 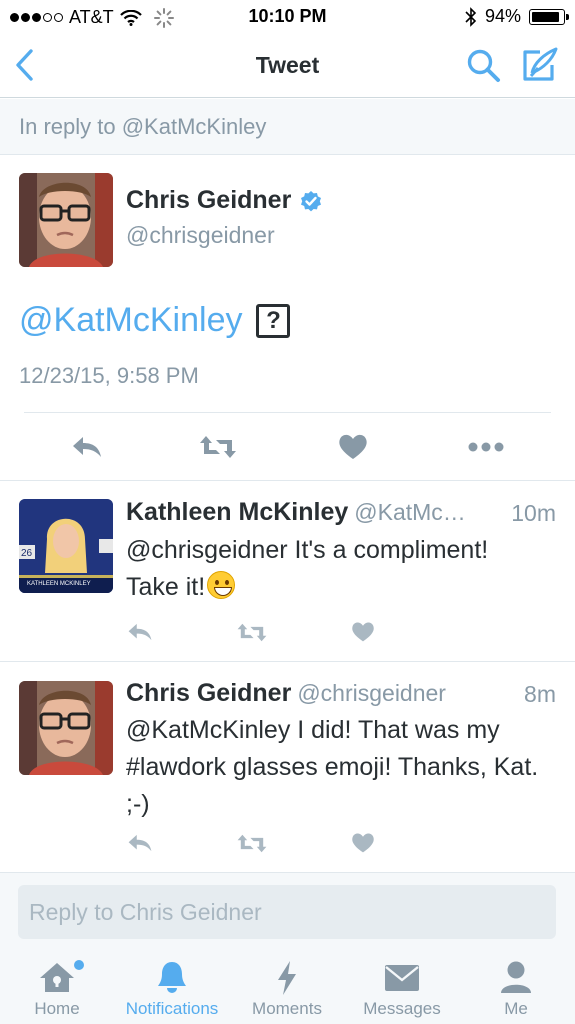 I want to click on search-button, so click(x=484, y=66).